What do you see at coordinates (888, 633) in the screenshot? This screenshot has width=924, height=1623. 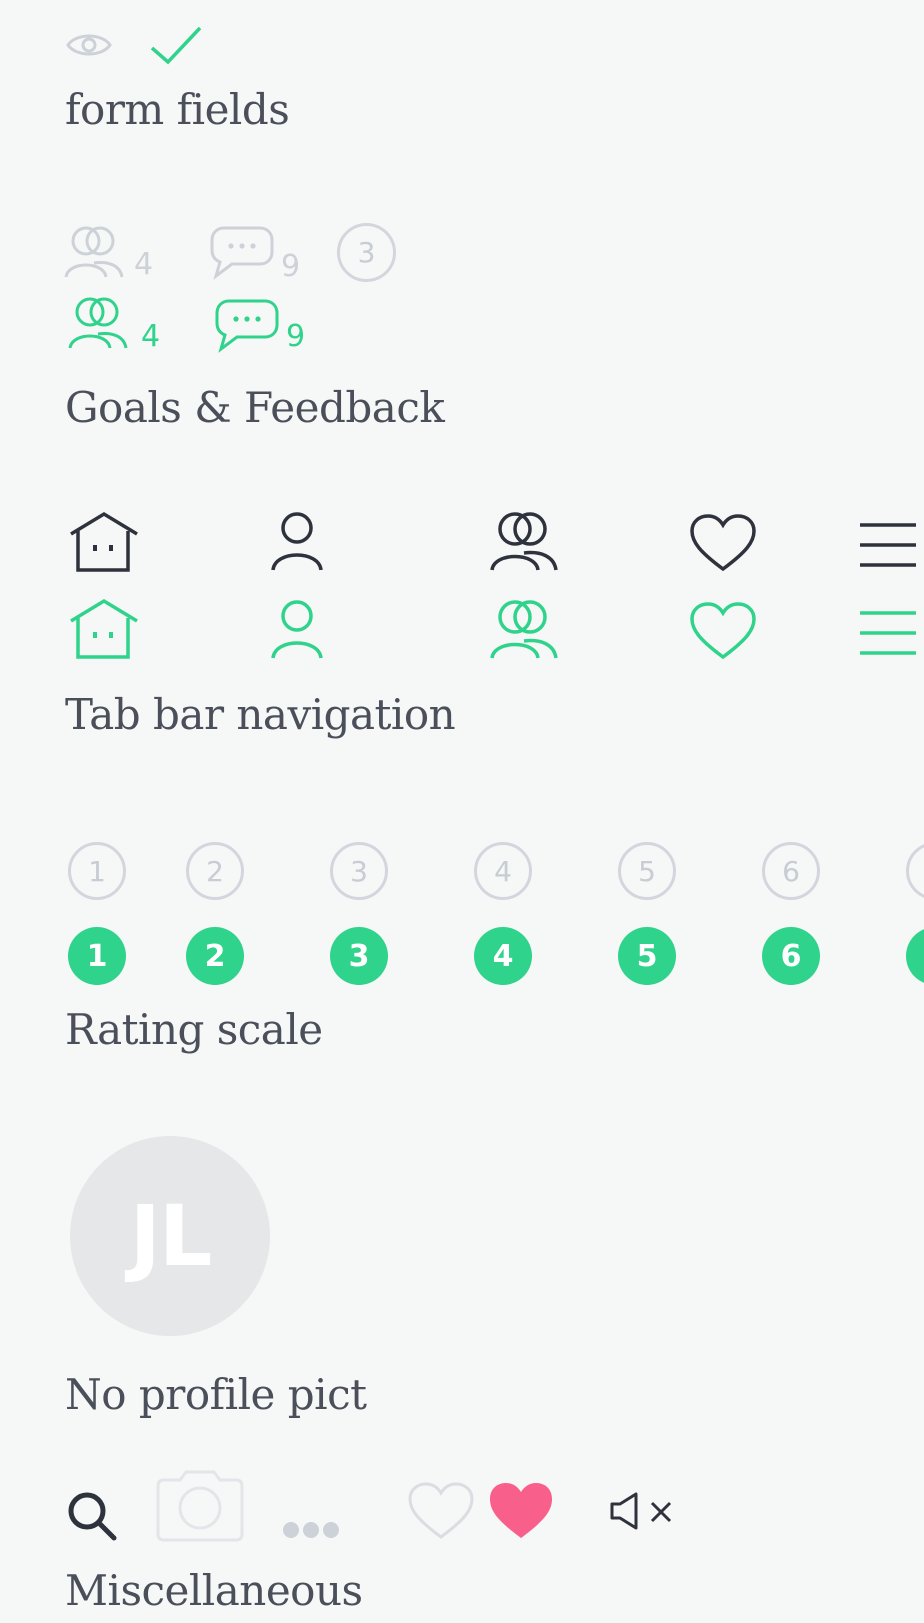 I see `menu-icon-active` at bounding box center [888, 633].